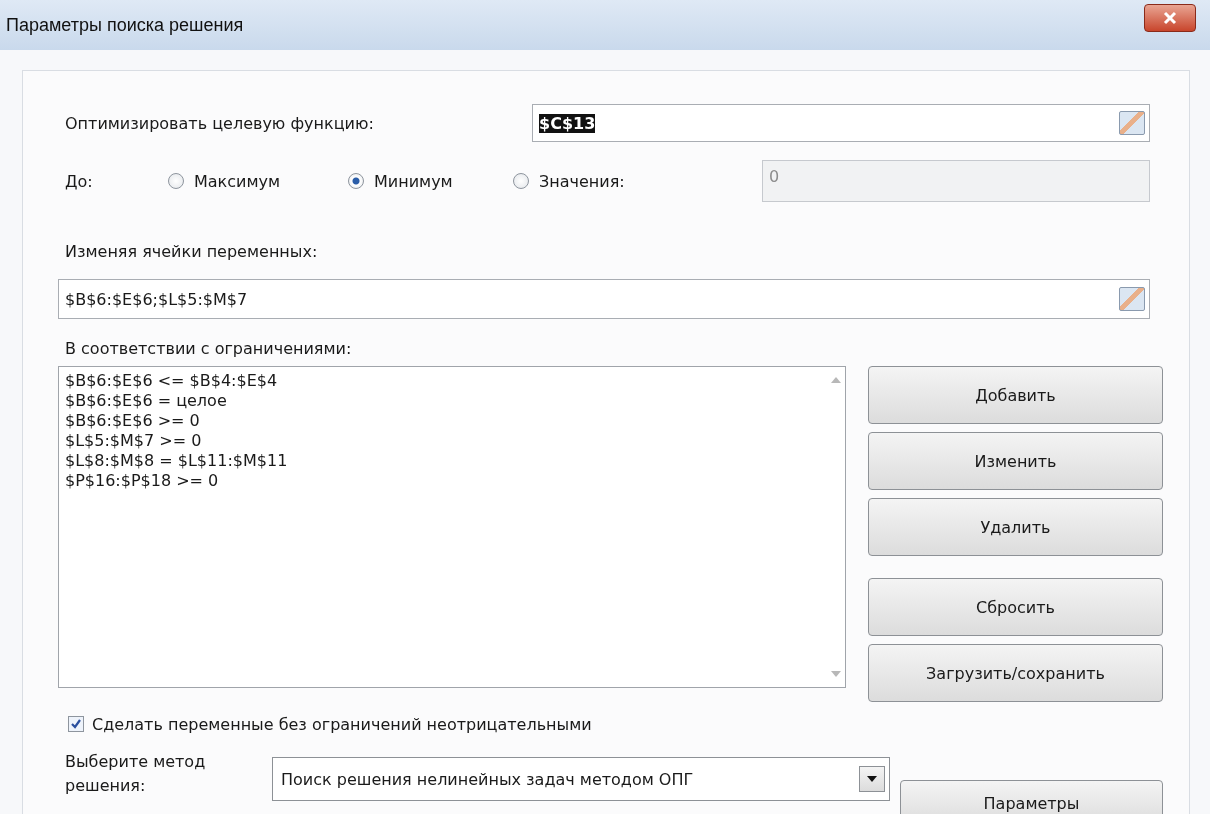 The width and height of the screenshot is (1210, 814). What do you see at coordinates (342, 724) in the screenshot?
I see `checkbox-label: Сделать переменные без ограничений неотрицательными` at bounding box center [342, 724].